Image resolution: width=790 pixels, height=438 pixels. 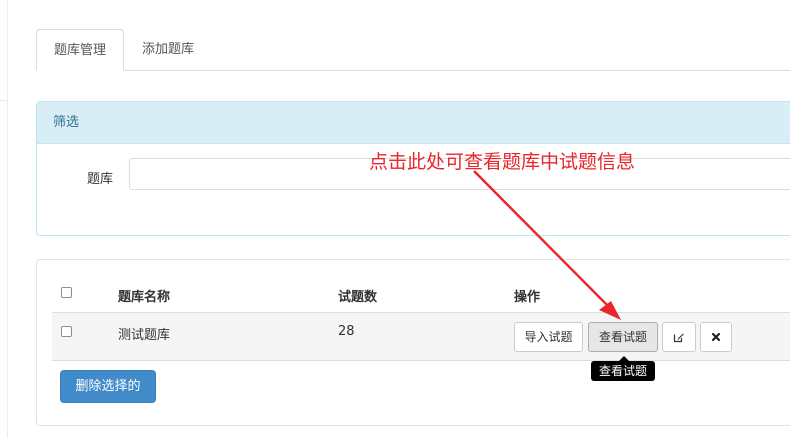 I want to click on delete-button, so click(x=716, y=337).